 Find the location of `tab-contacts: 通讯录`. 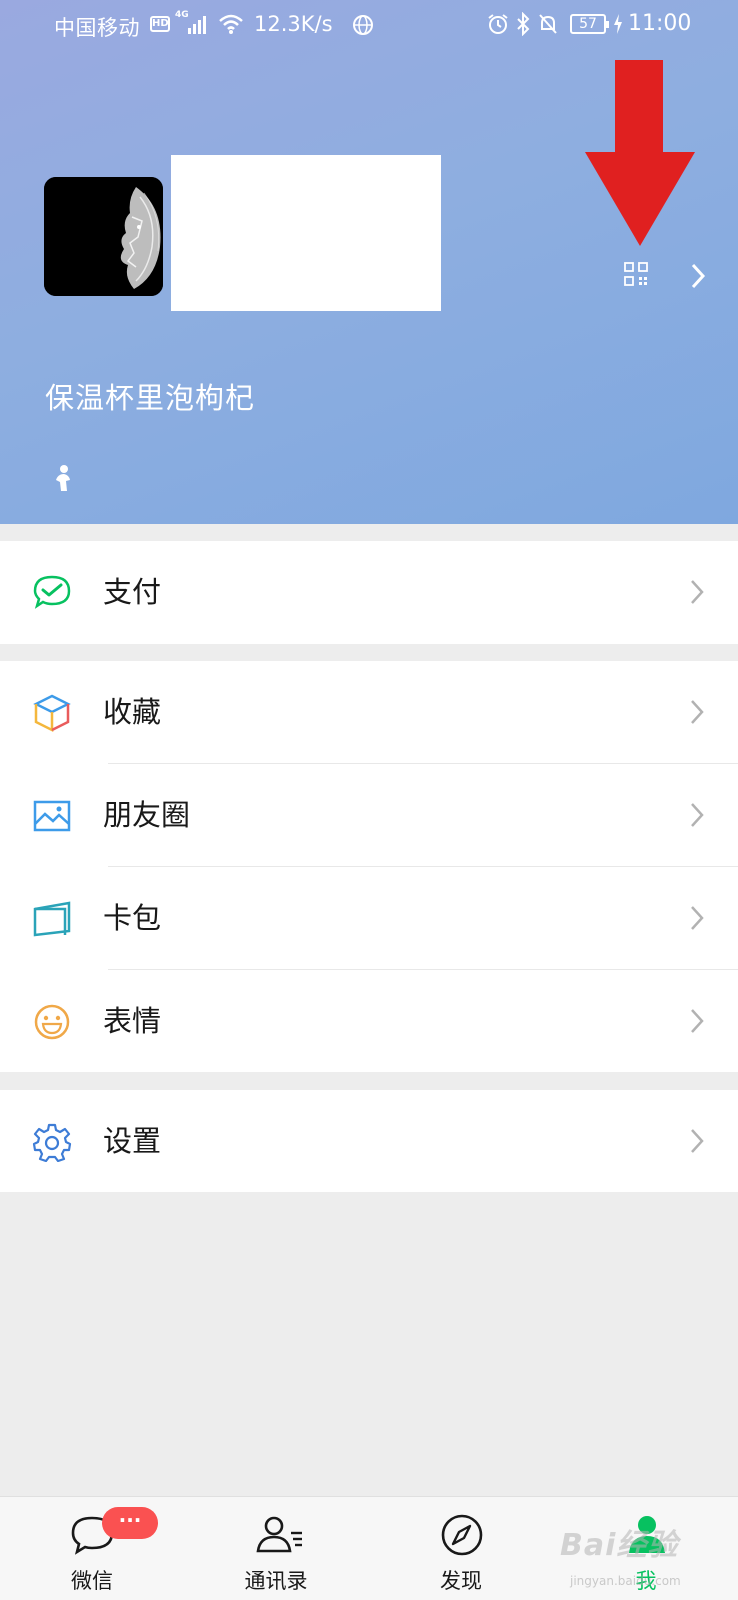

tab-contacts: 通讯录 is located at coordinates (276, 1548).